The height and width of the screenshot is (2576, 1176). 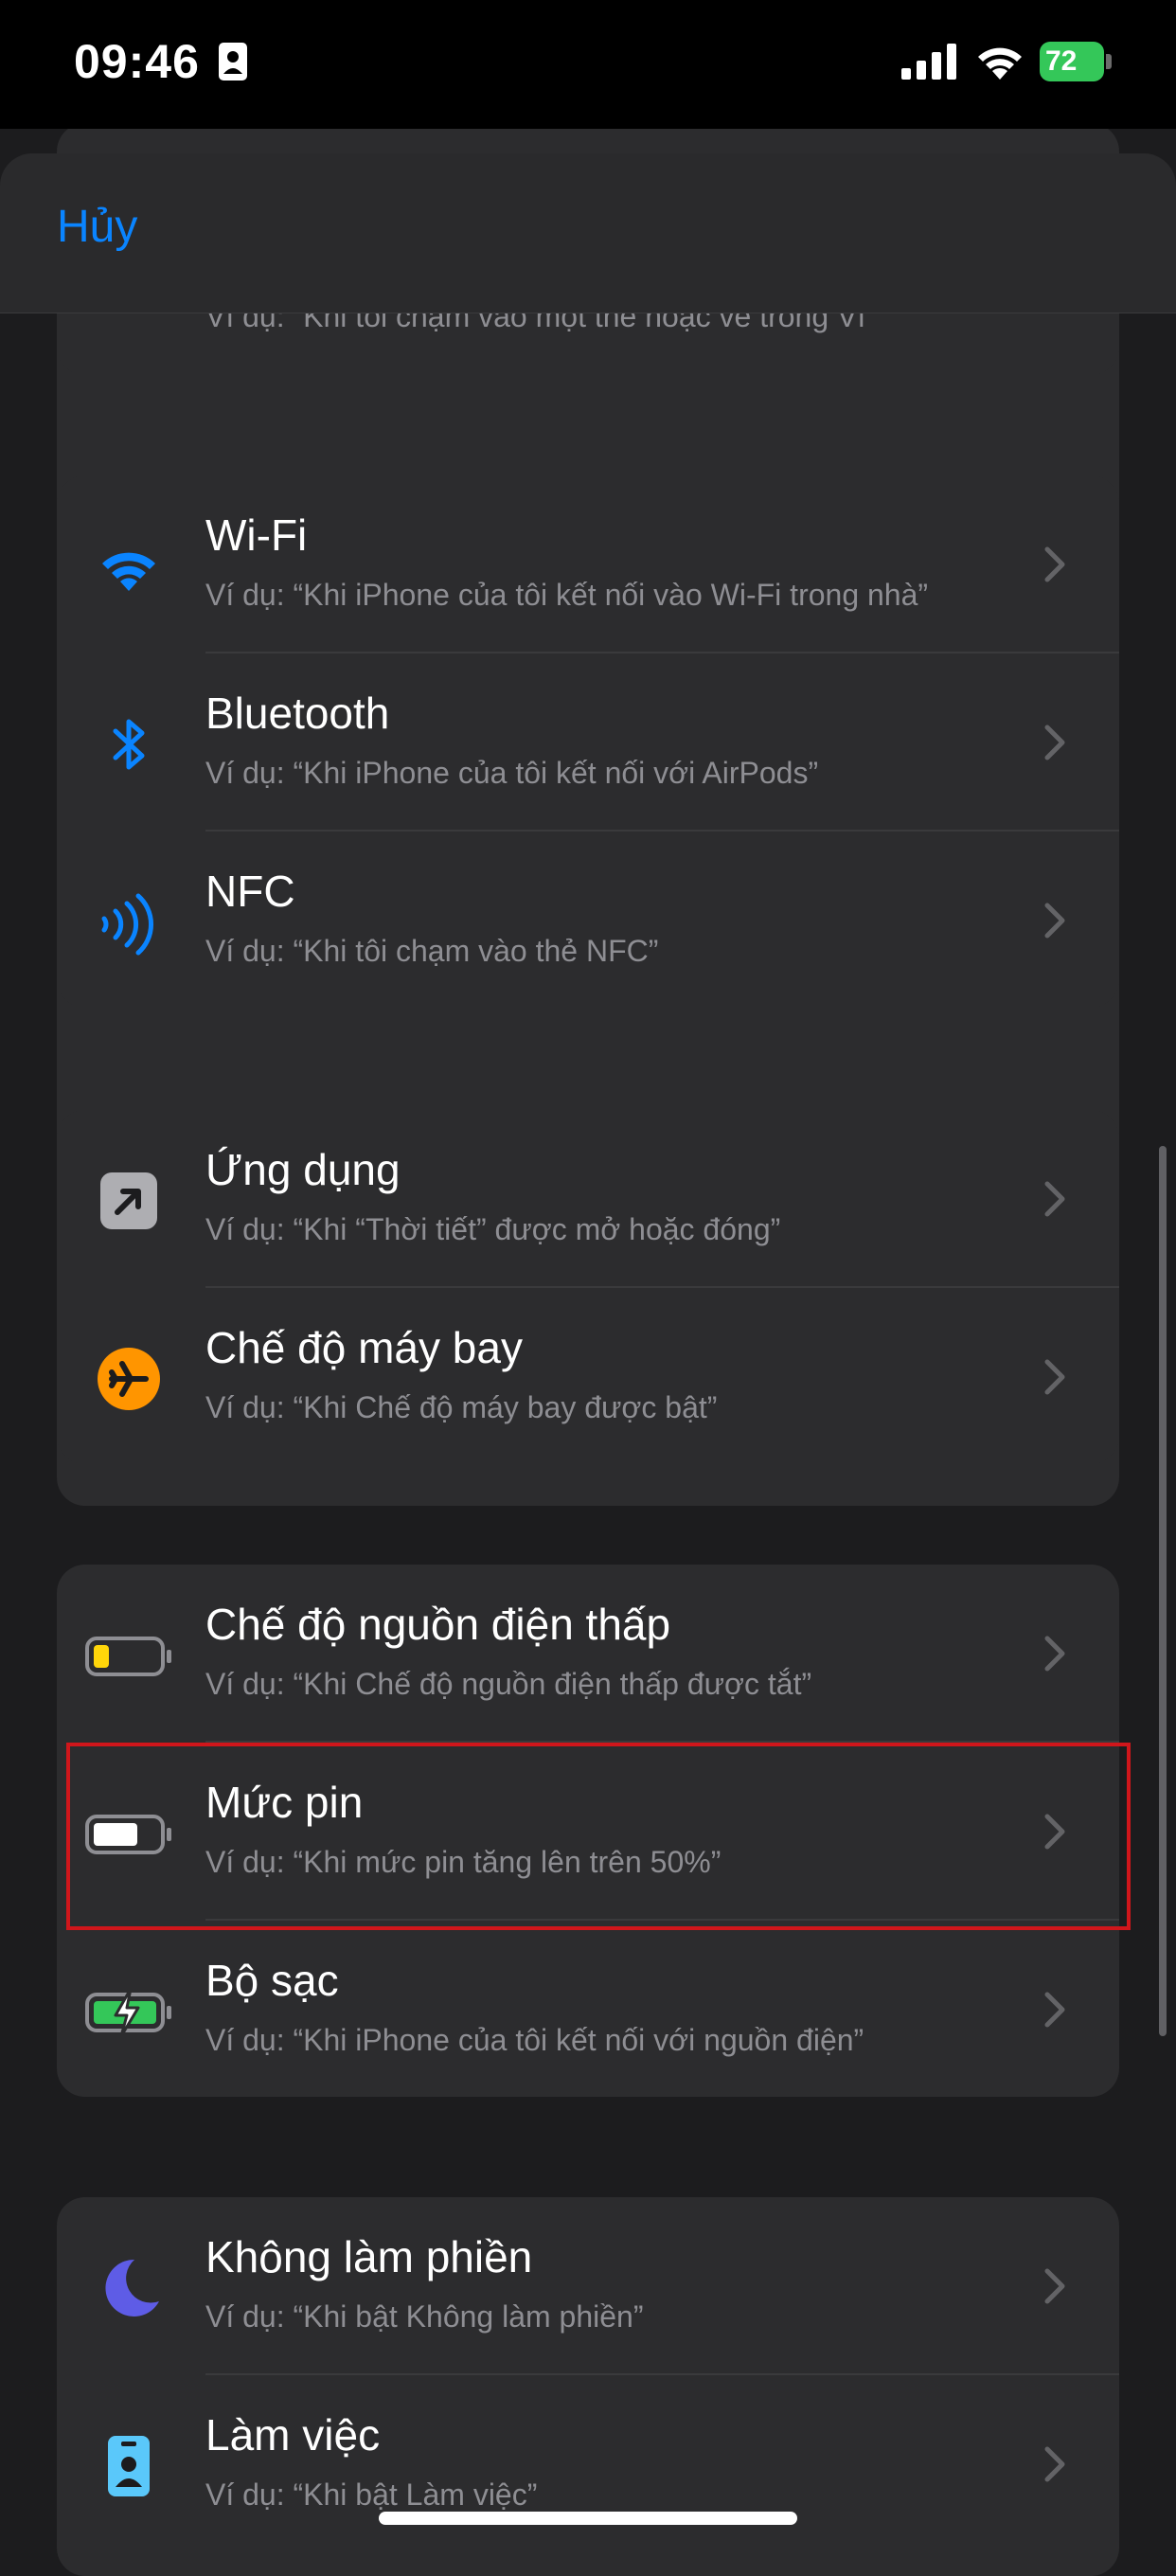 What do you see at coordinates (432, 951) in the screenshot?
I see `row-subtitle: Ví dụ: “Khi tôi chạm vào thẻ NFC”` at bounding box center [432, 951].